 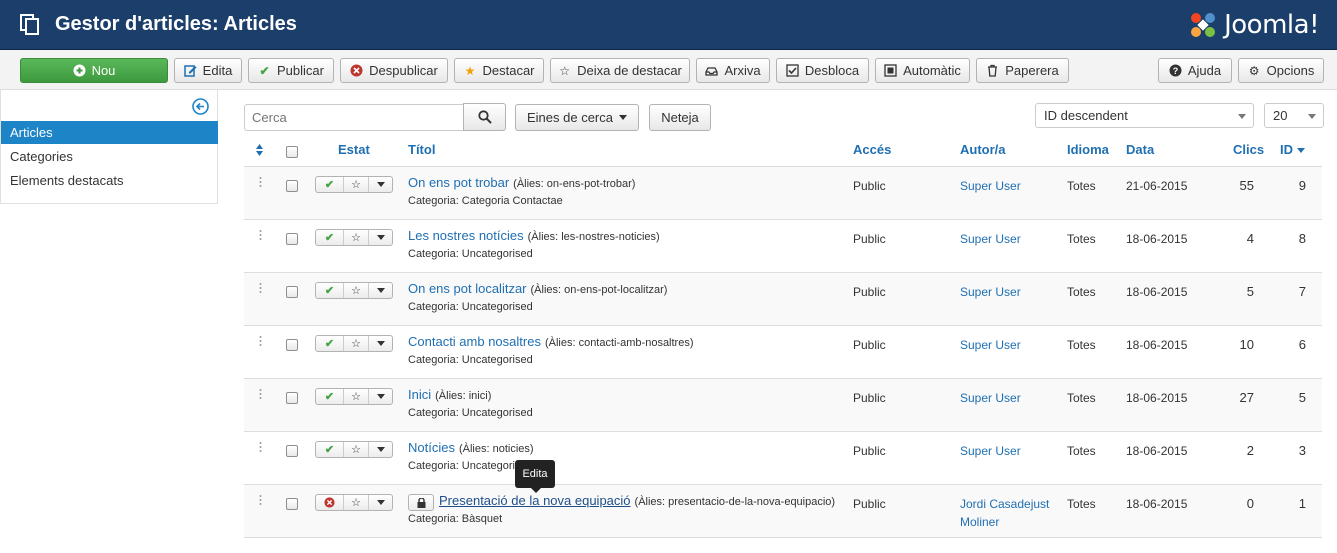 I want to click on checked-out-button, so click(x=421, y=502).